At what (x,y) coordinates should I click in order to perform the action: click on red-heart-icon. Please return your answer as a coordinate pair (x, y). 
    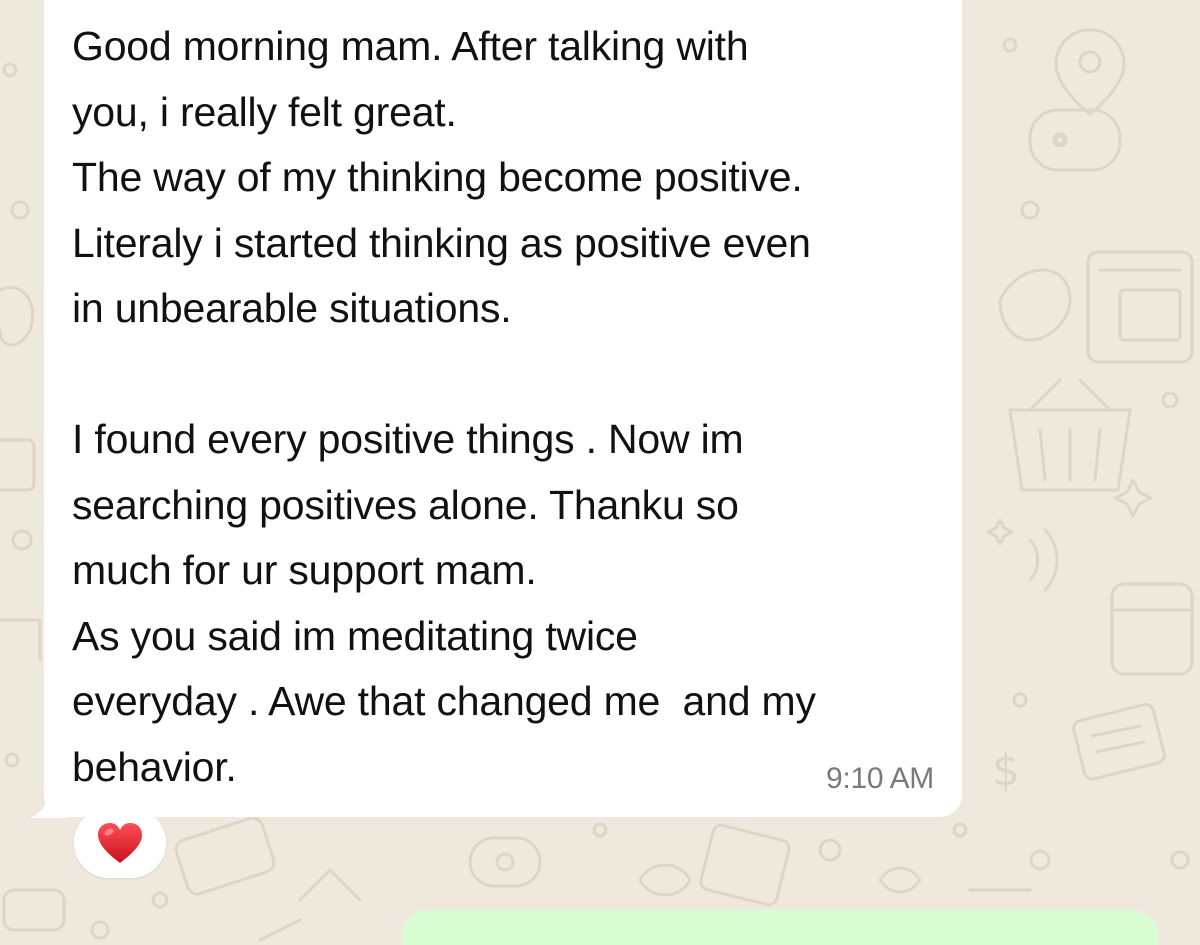
    Looking at the image, I should click on (120, 843).